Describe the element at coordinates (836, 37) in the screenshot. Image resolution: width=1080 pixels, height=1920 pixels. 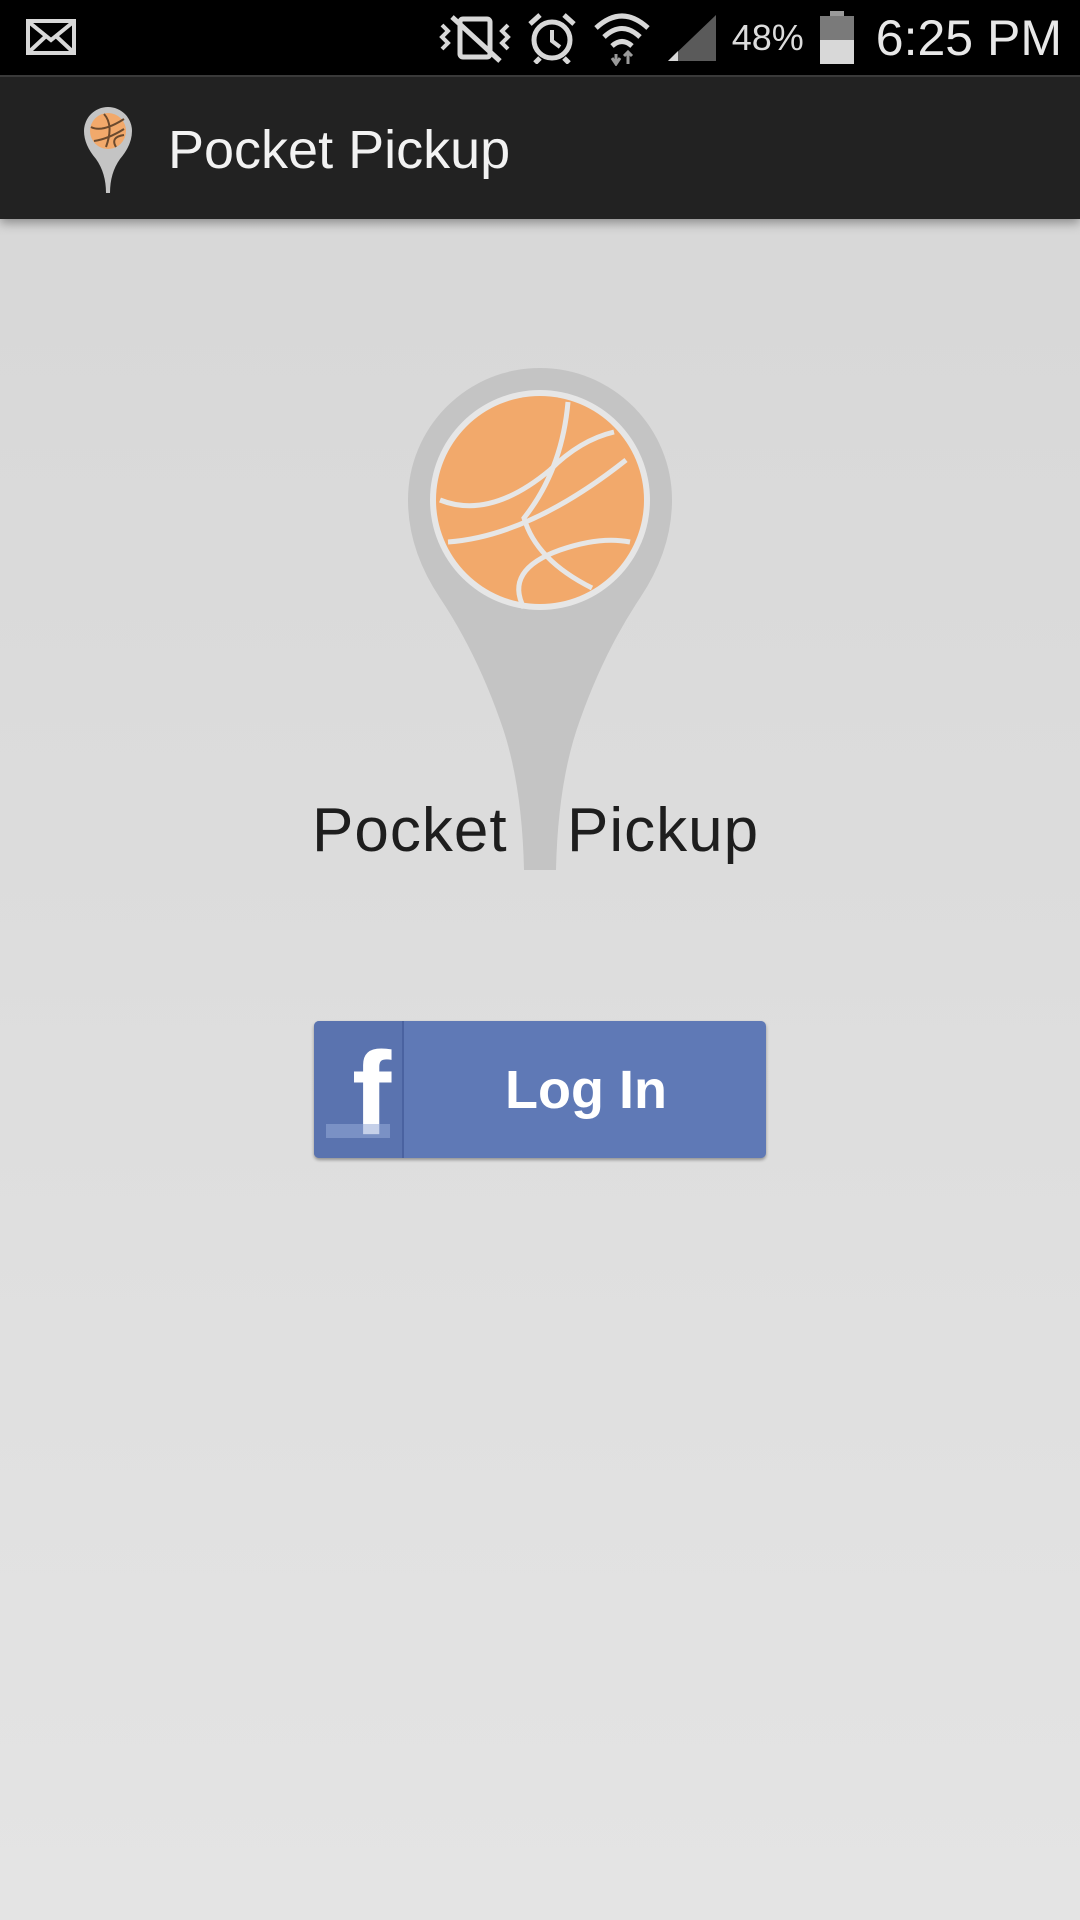
I see `battery-icon` at that location.